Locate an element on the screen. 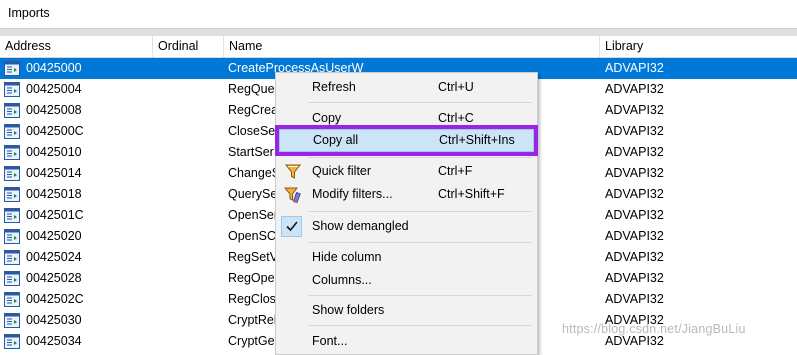  menu-item-modify-filters: Modify filters... Ctrl+Shift+F is located at coordinates (406, 194).